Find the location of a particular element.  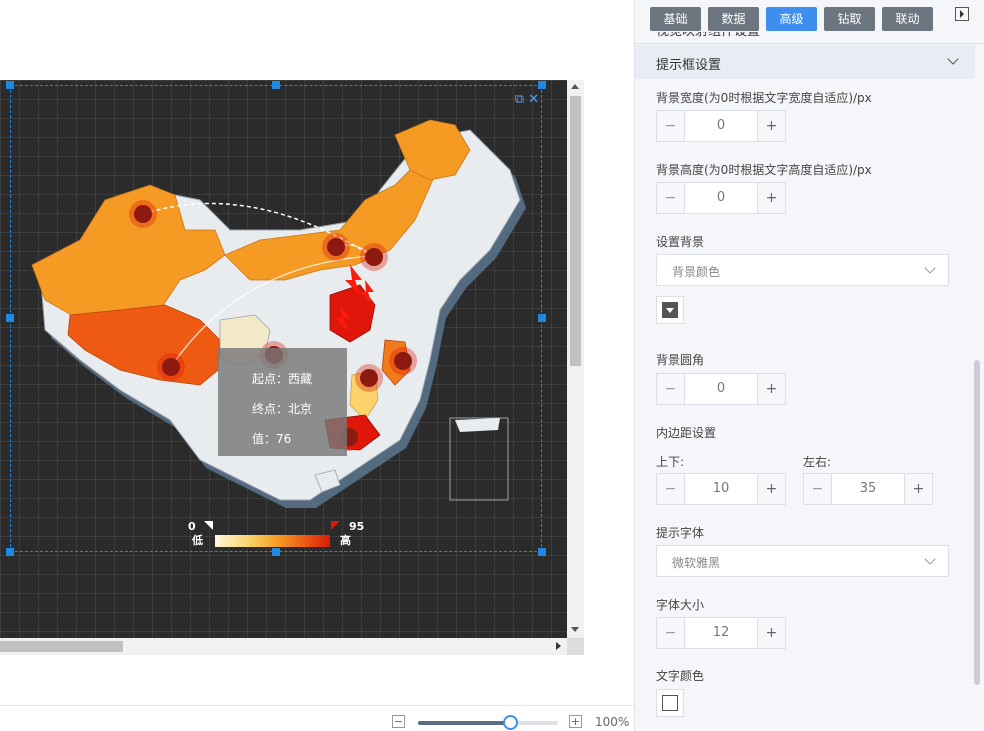

zoom-slider is located at coordinates (488, 722).